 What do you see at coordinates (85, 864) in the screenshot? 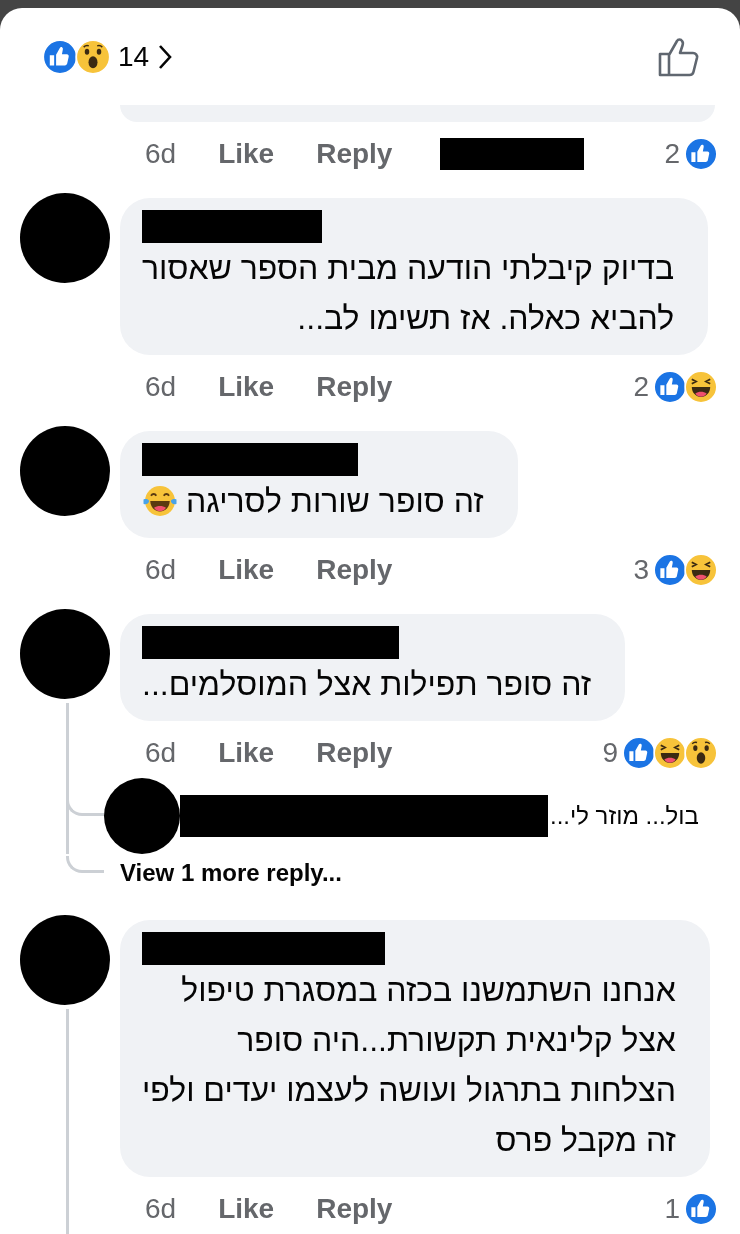
I see `thread-line` at bounding box center [85, 864].